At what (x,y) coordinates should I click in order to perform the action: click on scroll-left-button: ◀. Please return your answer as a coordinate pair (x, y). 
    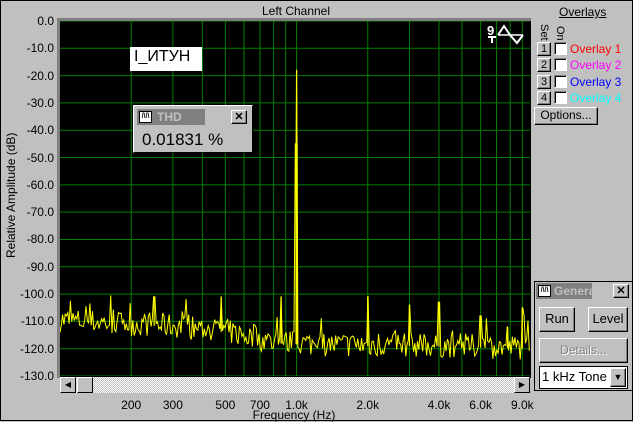
    Looking at the image, I should click on (68, 385).